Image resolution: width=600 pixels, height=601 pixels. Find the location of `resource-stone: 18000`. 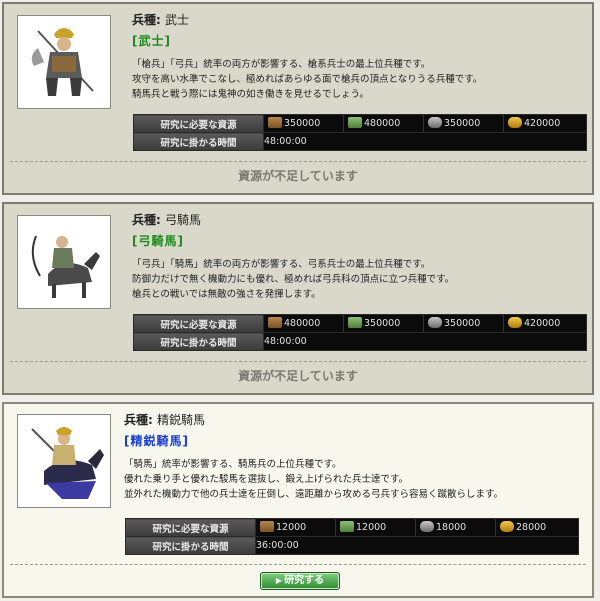

resource-stone: 18000 is located at coordinates (456, 527).